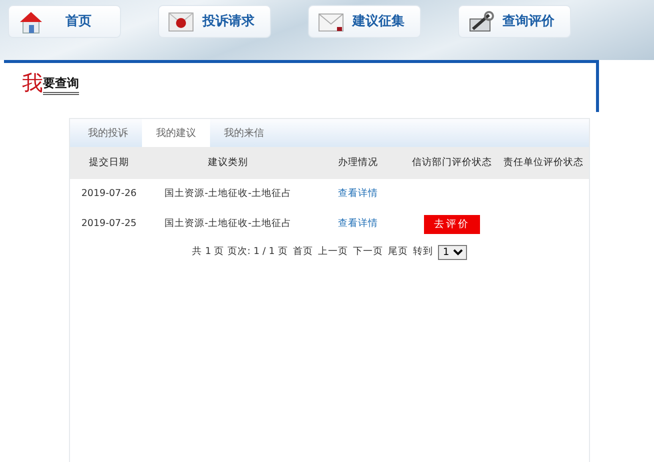 The image size is (654, 462). I want to click on pagination-link: 下一页, so click(367, 252).